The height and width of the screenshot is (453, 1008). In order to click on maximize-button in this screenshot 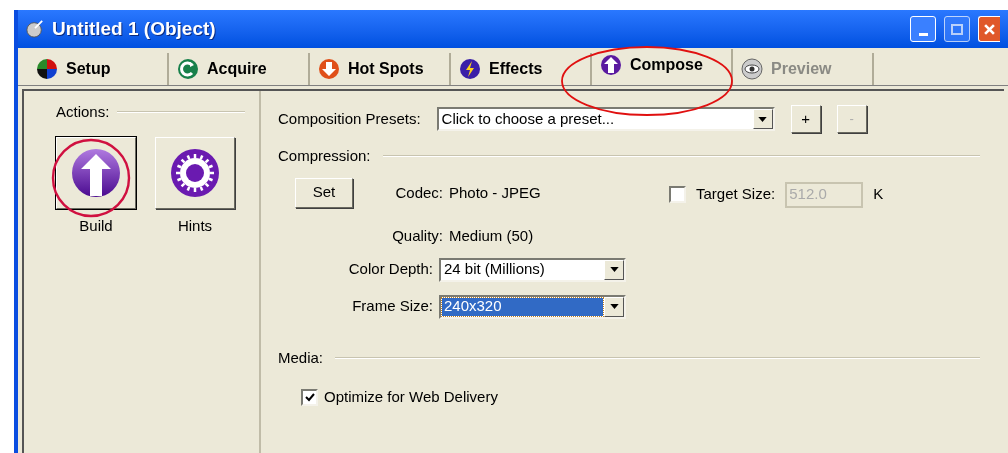, I will do `click(957, 29)`.